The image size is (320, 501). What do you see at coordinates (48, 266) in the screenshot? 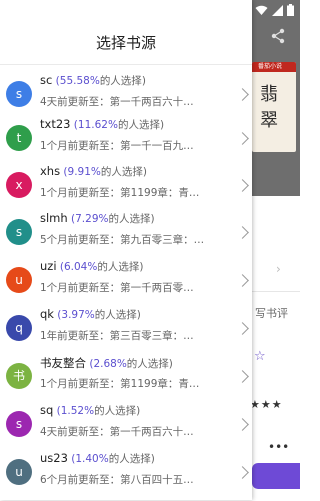
I see `source-name: uzi` at bounding box center [48, 266].